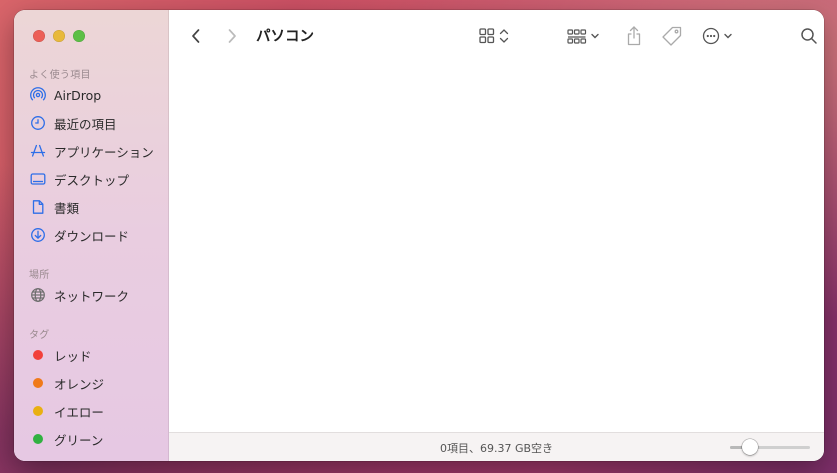 Image resolution: width=837 pixels, height=473 pixels. Describe the element at coordinates (85, 124) in the screenshot. I see `sidebar-item-label: 最近の項目` at that location.